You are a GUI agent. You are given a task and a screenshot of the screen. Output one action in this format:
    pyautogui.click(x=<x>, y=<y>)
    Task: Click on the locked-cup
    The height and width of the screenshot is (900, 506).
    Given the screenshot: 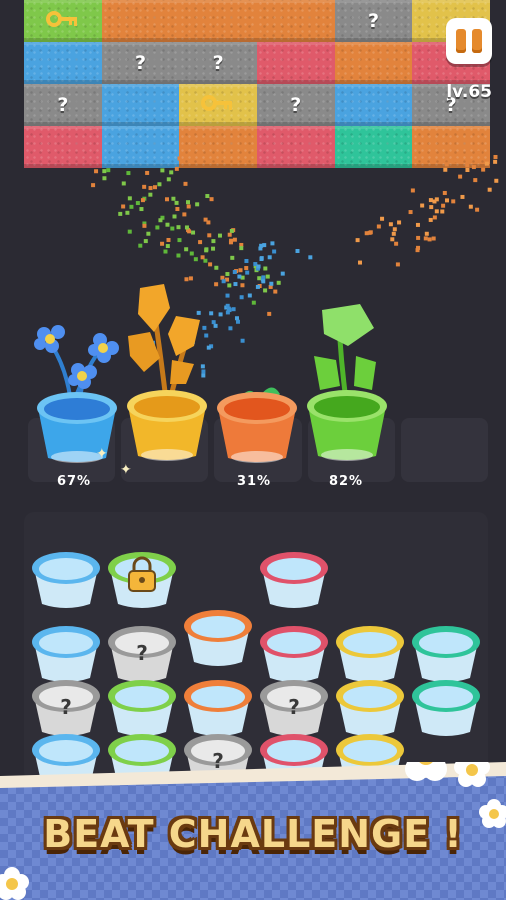 What is the action you would take?
    pyautogui.click(x=142, y=580)
    